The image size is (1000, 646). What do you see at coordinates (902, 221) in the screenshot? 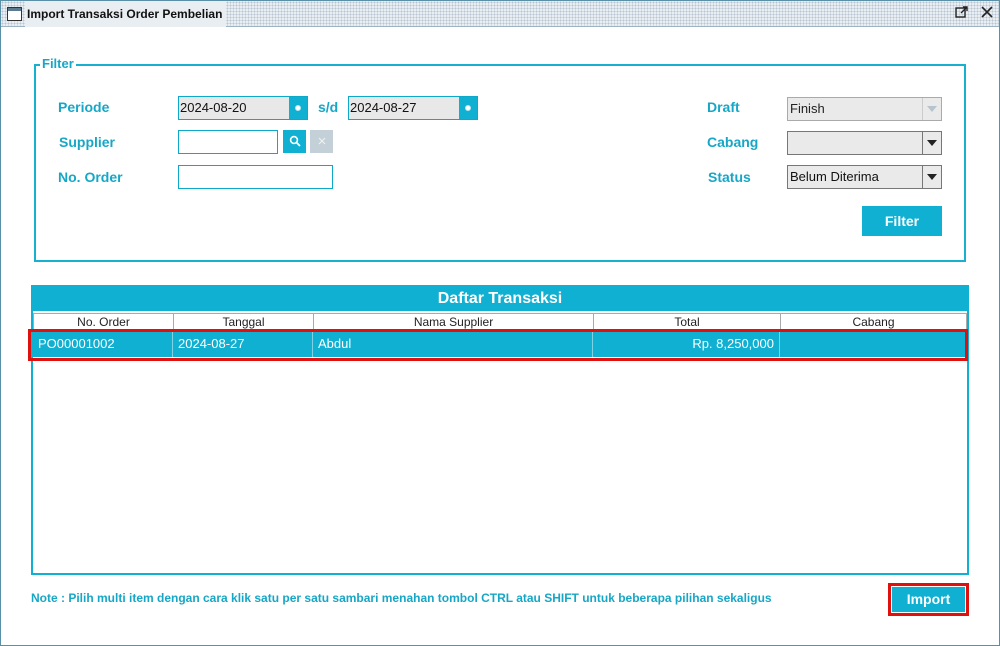
I see `filter-button: Filter` at bounding box center [902, 221].